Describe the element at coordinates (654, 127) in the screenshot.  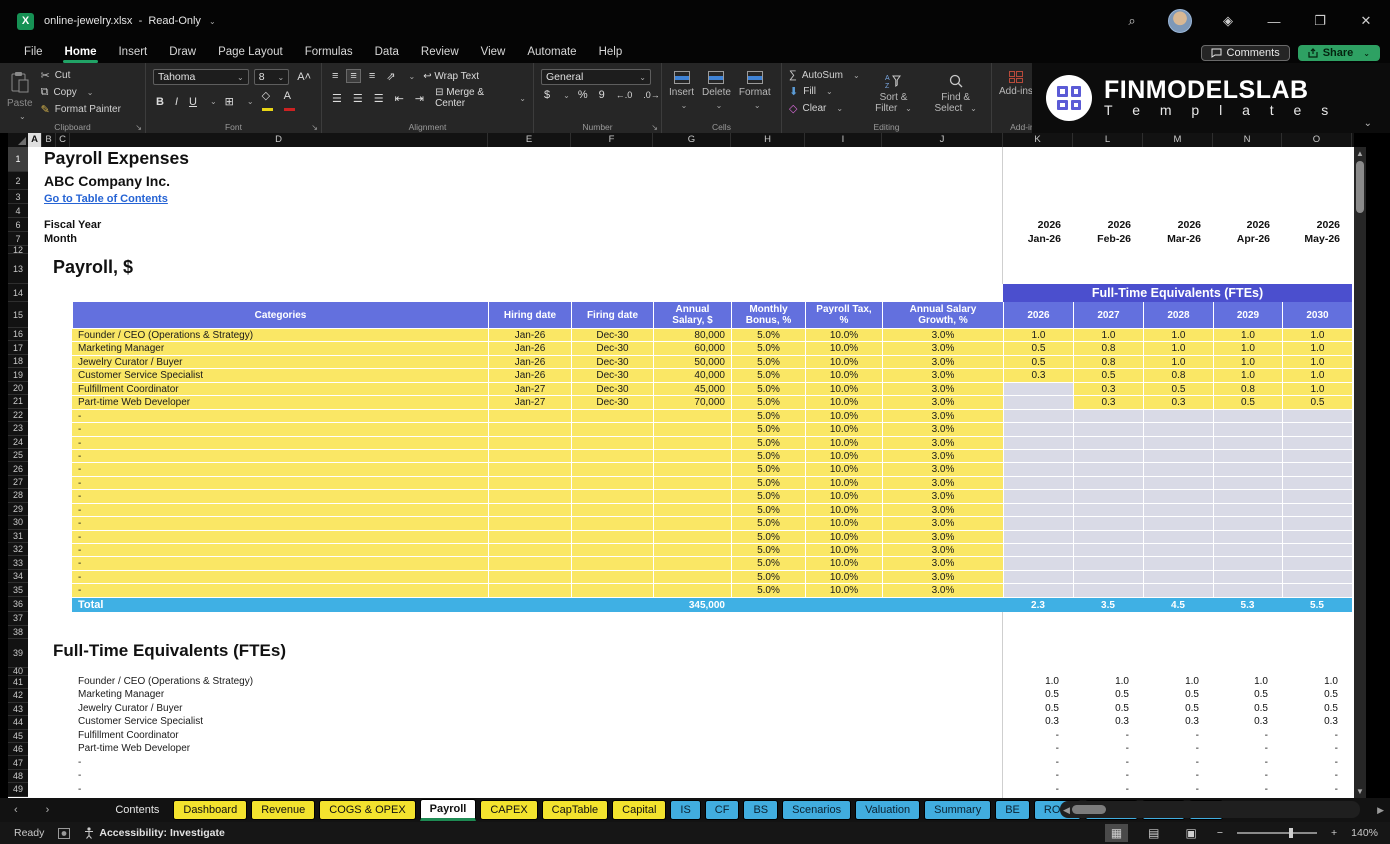
I see `number-dialog-launcher: ↘` at that location.